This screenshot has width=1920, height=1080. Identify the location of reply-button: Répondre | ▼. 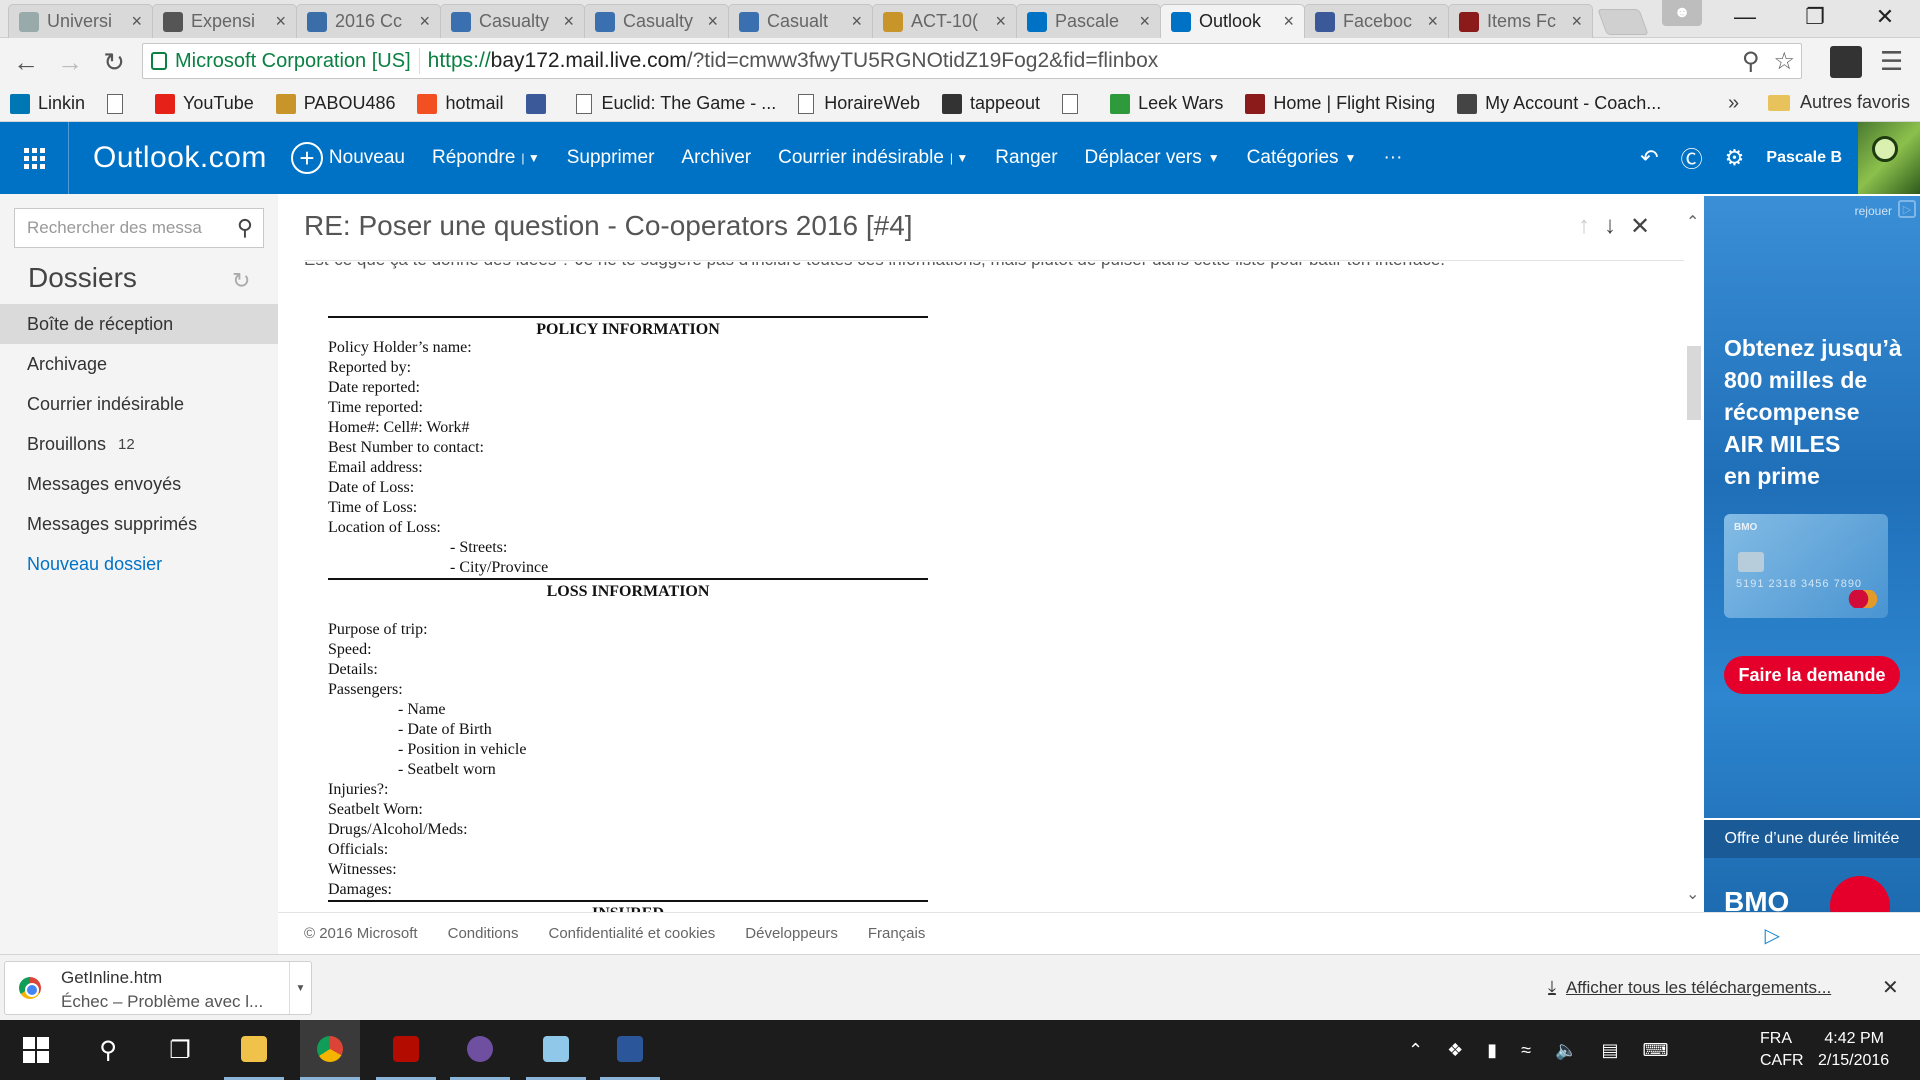
(486, 158).